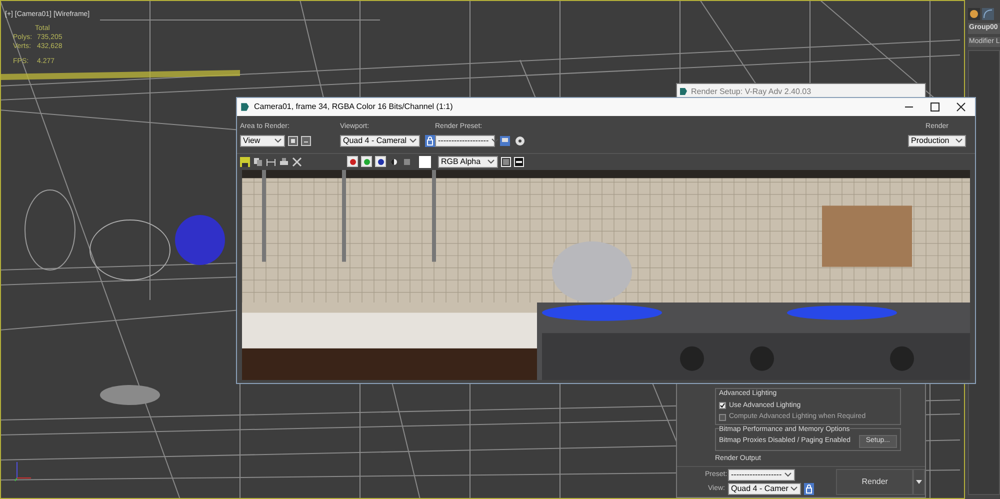 Image resolution: width=1000 pixels, height=499 pixels. What do you see at coordinates (988, 14) in the screenshot?
I see `curve-icon` at bounding box center [988, 14].